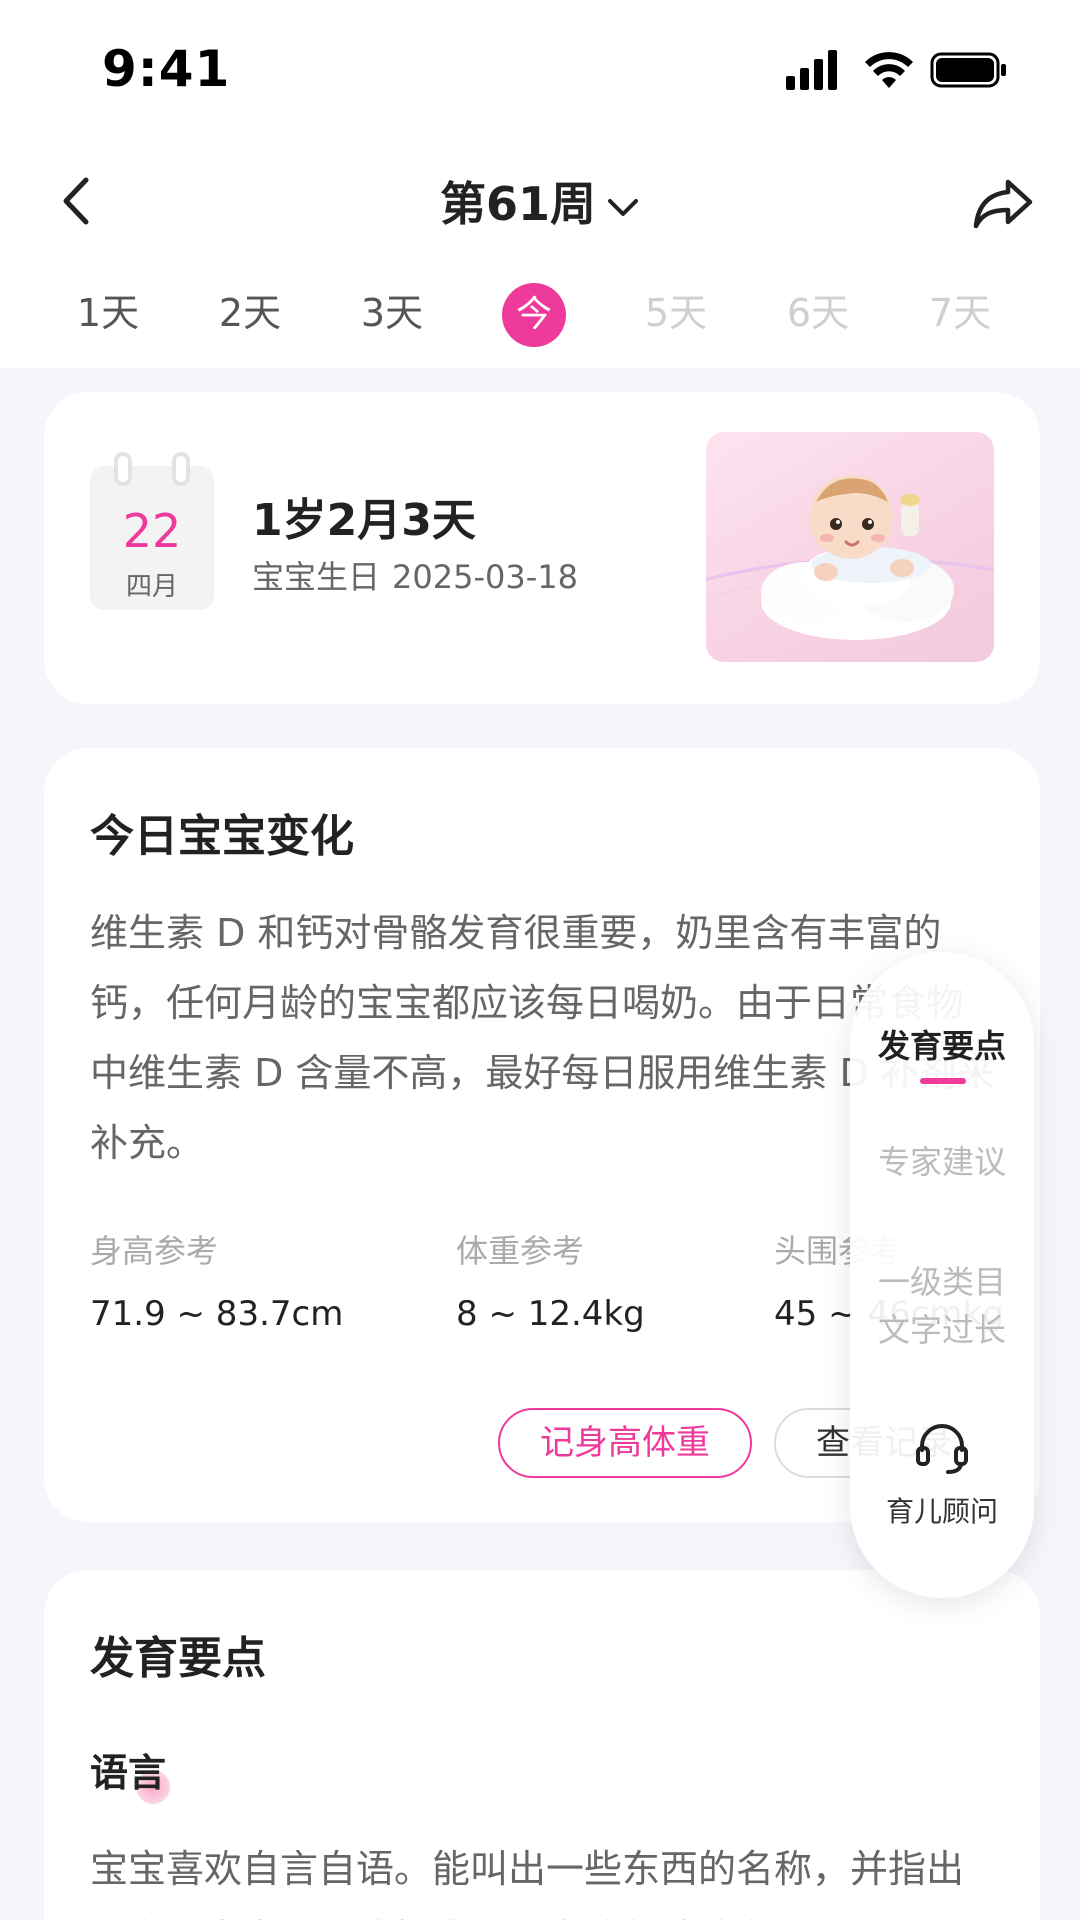  I want to click on calendar-icon: 22 四月, so click(152, 531).